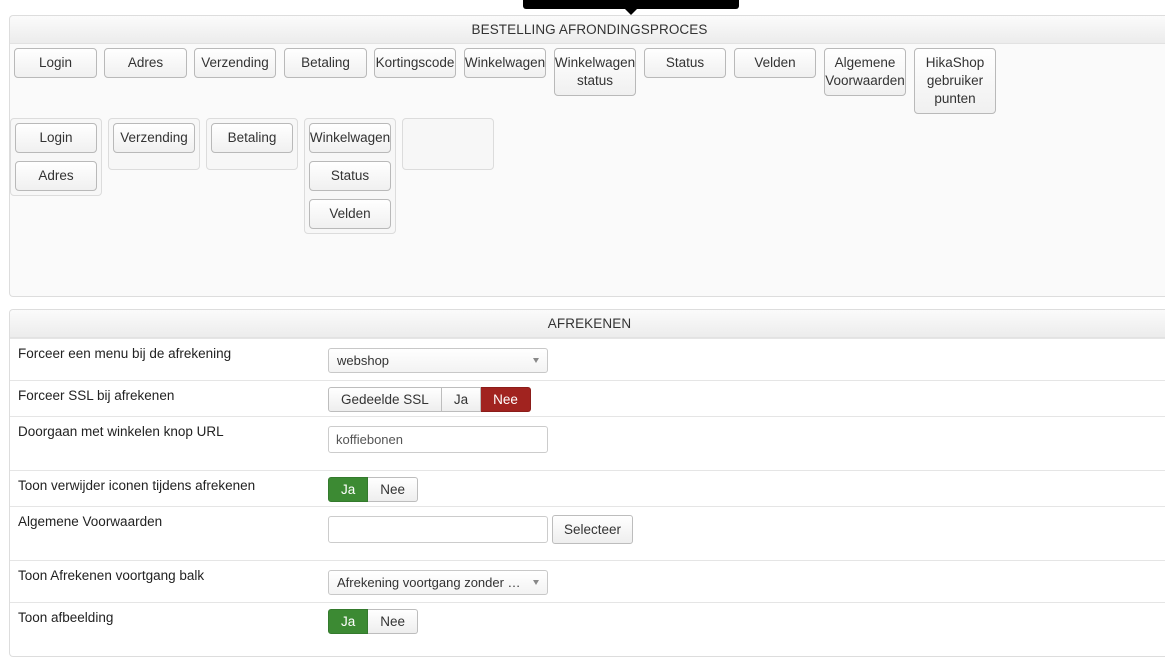 This screenshot has width=1165, height=669. I want to click on terms-select-button: Selecteer, so click(592, 529).